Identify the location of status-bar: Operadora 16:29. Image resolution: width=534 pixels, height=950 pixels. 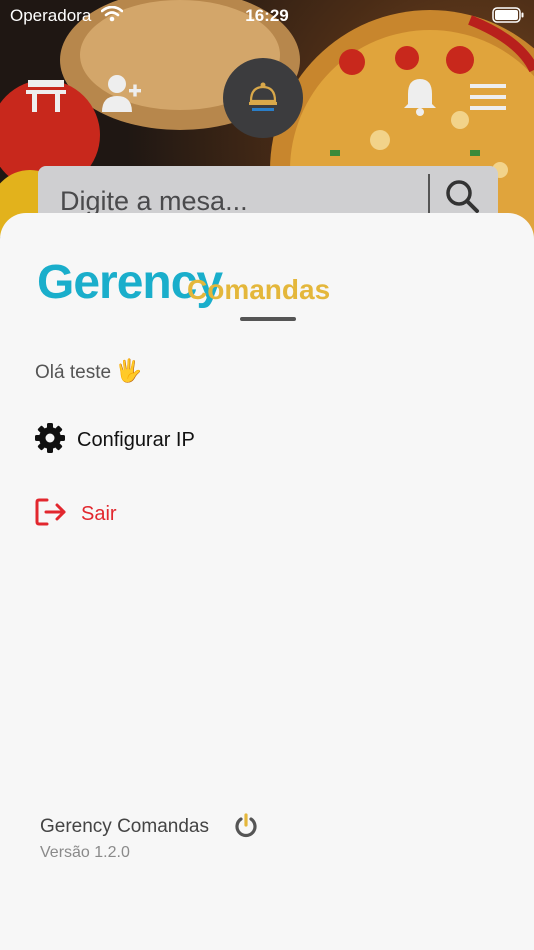
(267, 15).